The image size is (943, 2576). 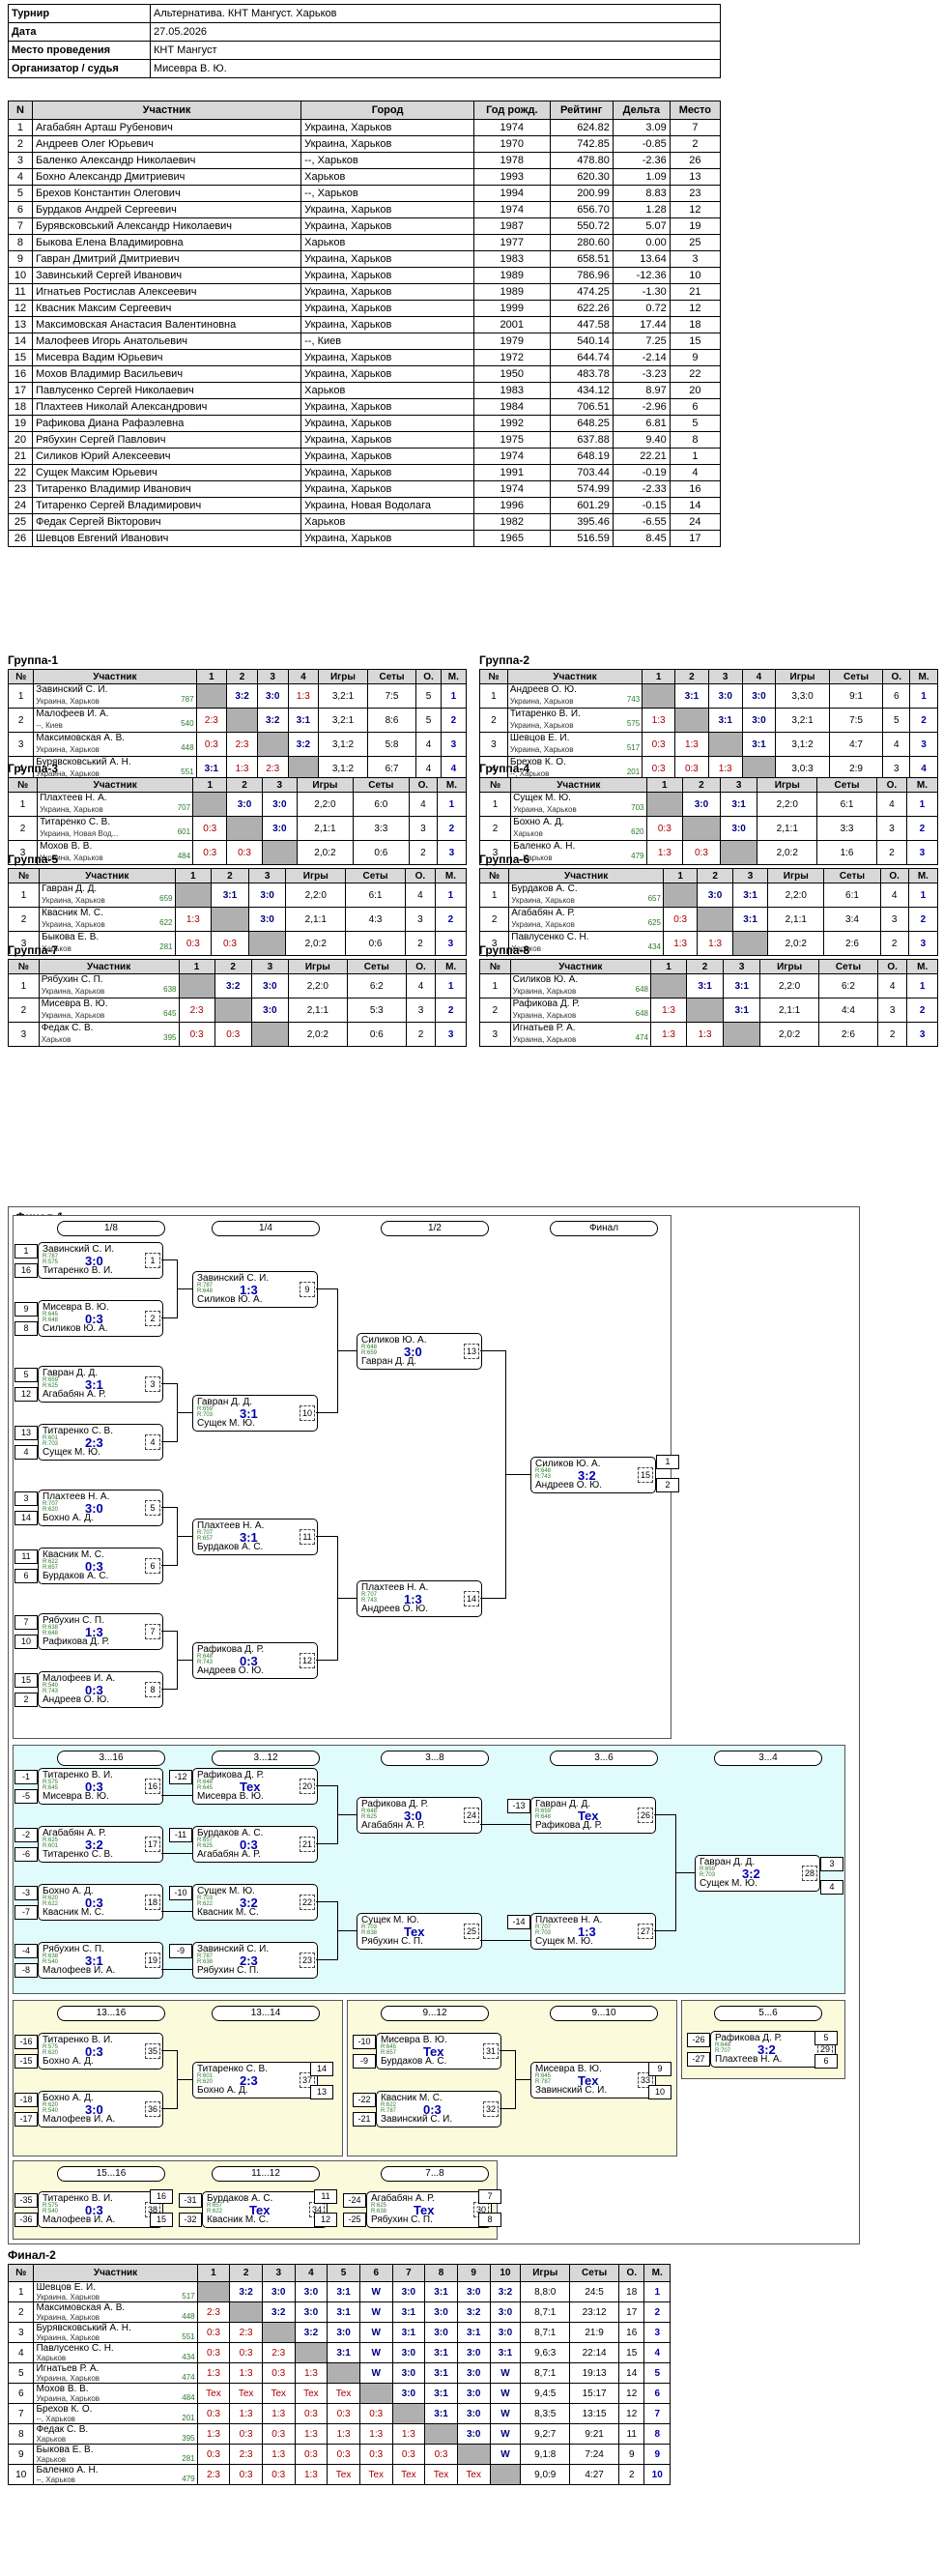 What do you see at coordinates (707, 1873) in the screenshot?
I see `match-ratings: R:659 R:703` at bounding box center [707, 1873].